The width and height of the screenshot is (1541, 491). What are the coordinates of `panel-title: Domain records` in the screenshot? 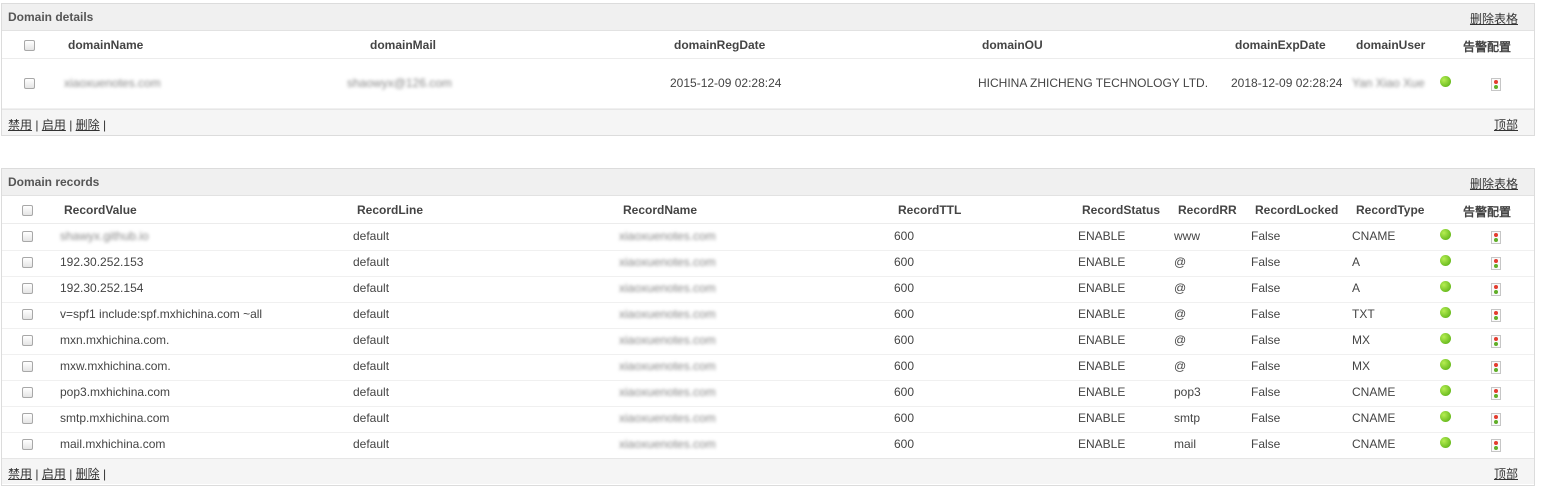 It's located at (54, 182).